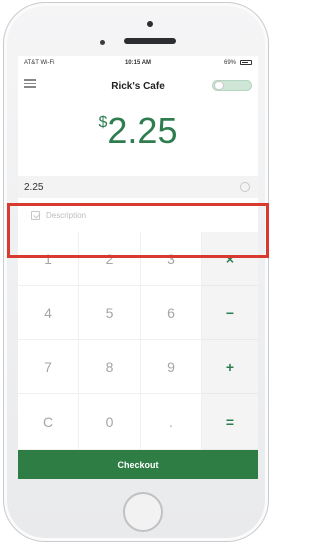 The width and height of the screenshot is (320, 543). What do you see at coordinates (143, 512) in the screenshot?
I see `home-button` at bounding box center [143, 512].